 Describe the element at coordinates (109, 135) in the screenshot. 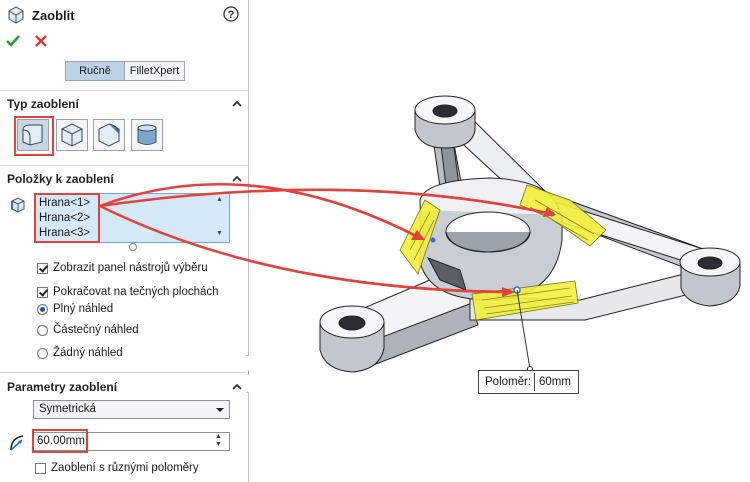

I see `fillet-type-face-fillet-button` at that location.